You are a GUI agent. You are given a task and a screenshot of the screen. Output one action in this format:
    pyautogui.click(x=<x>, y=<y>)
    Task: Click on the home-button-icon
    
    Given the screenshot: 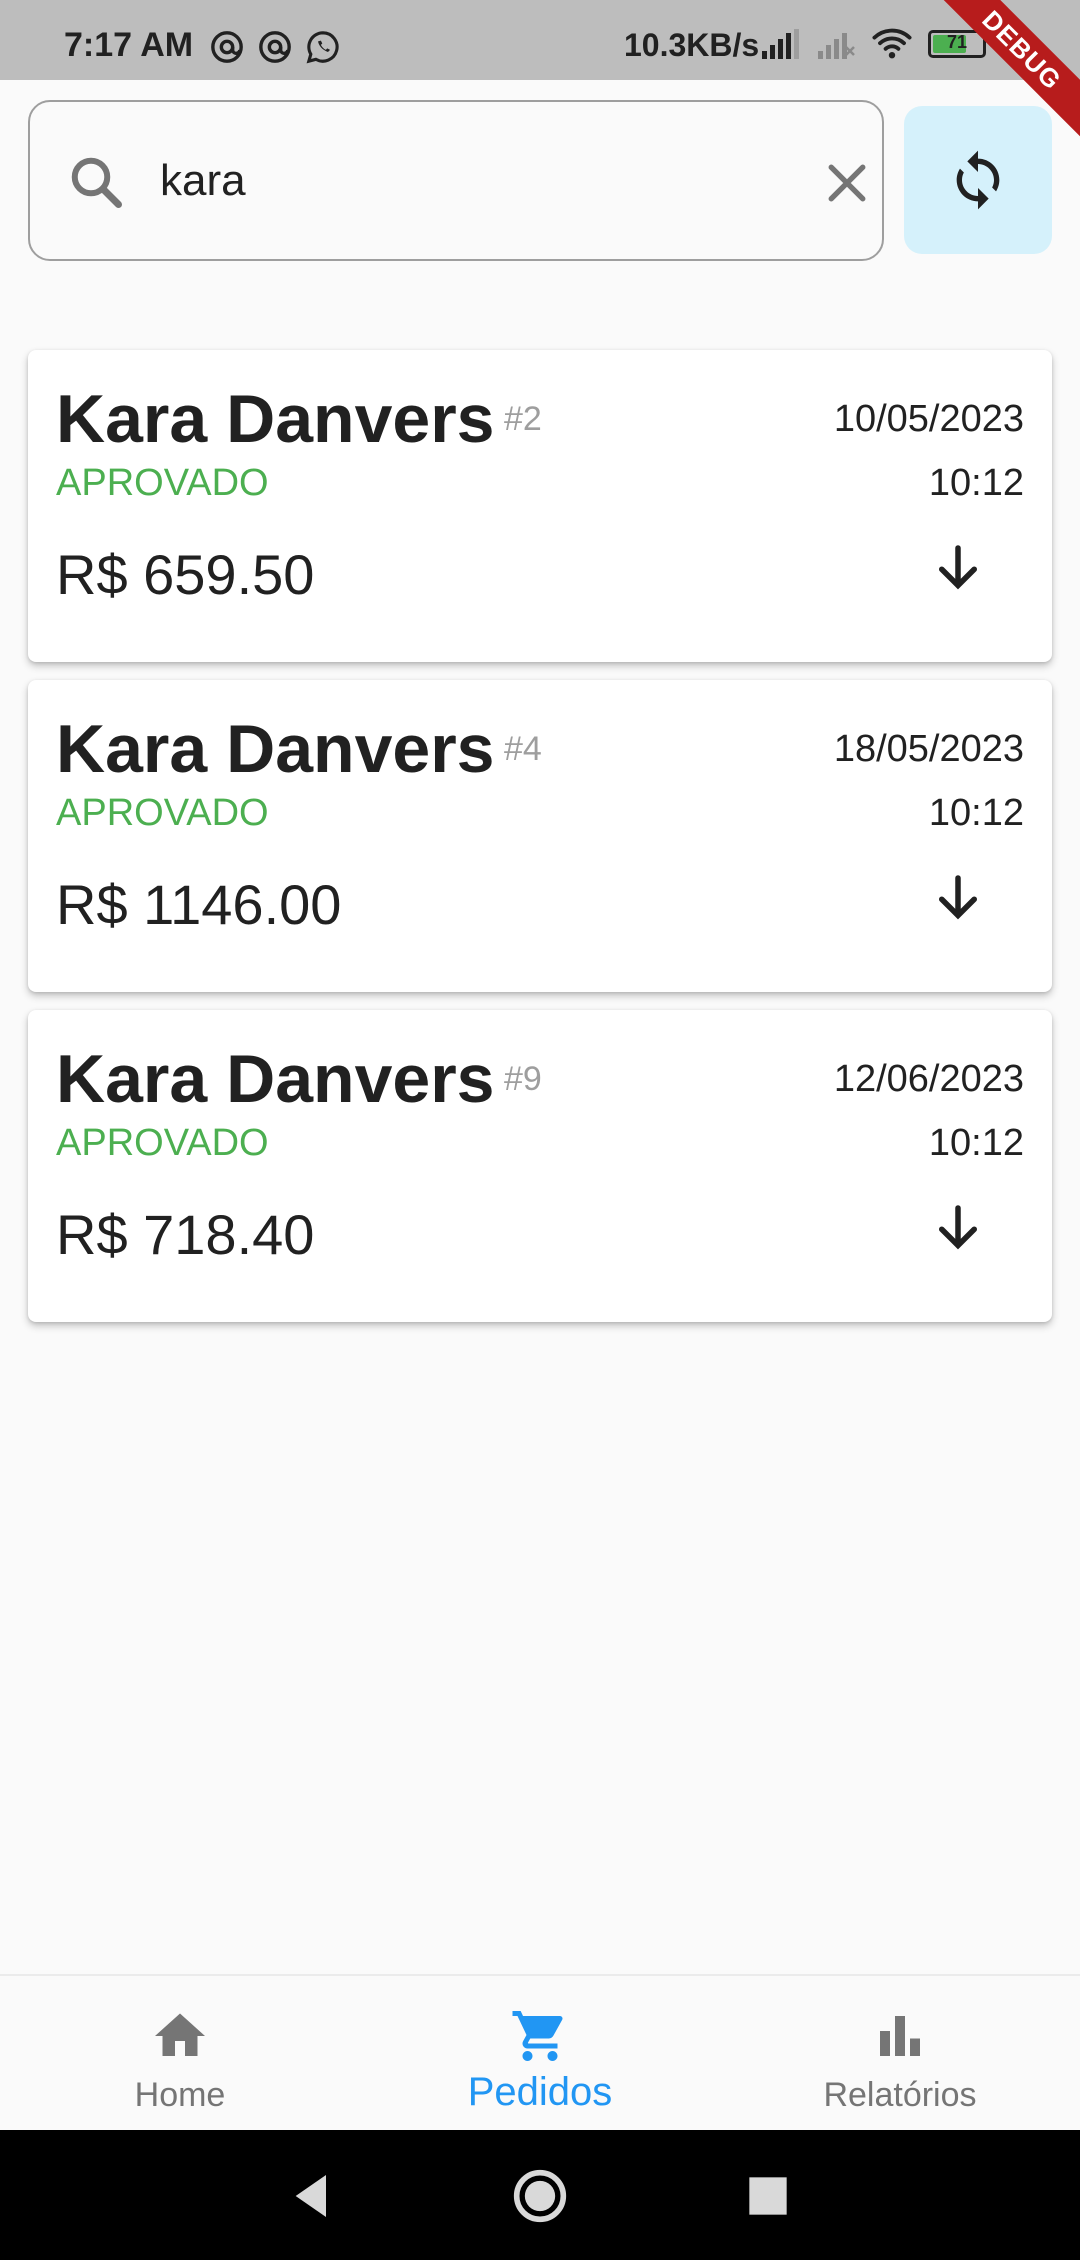 What is the action you would take?
    pyautogui.click(x=540, y=2196)
    